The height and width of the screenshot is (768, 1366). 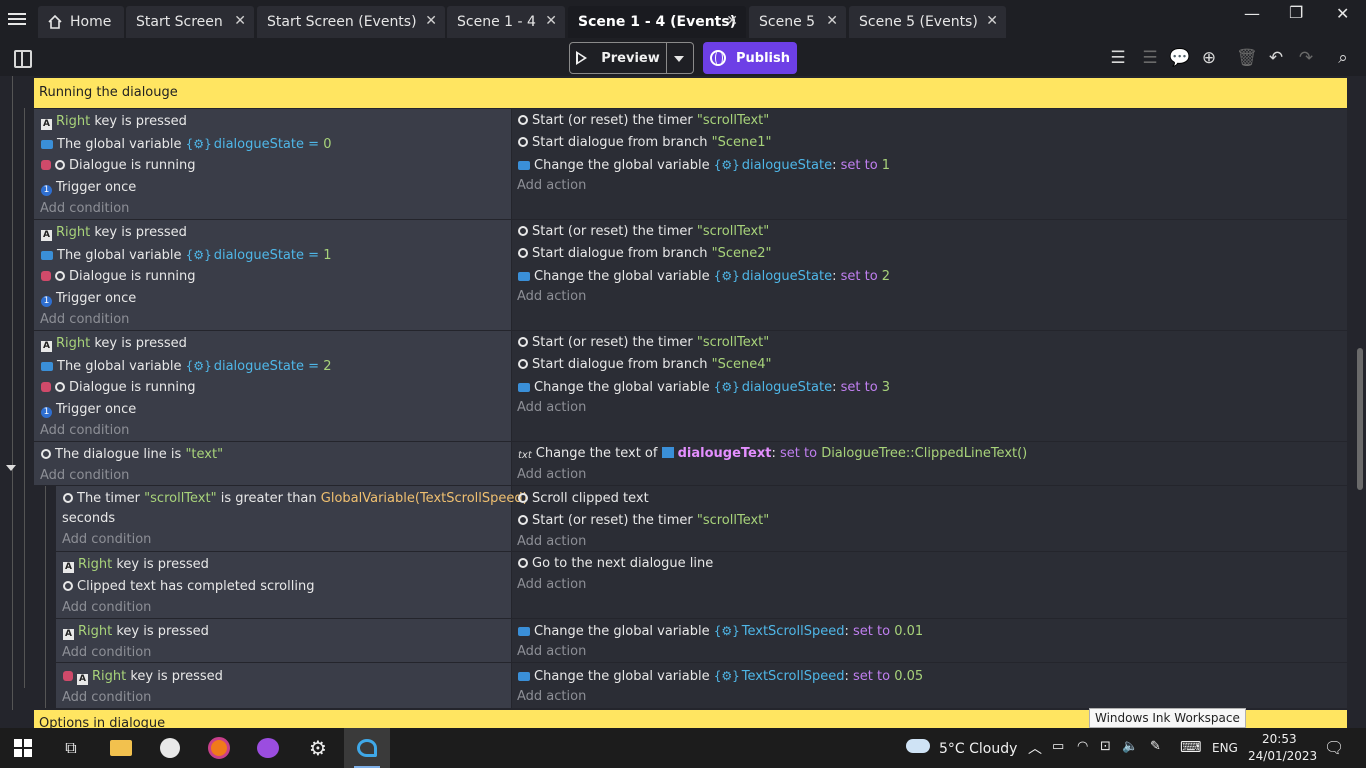 What do you see at coordinates (1035, 748) in the screenshot?
I see `chevron-up-icon: ︿` at bounding box center [1035, 748].